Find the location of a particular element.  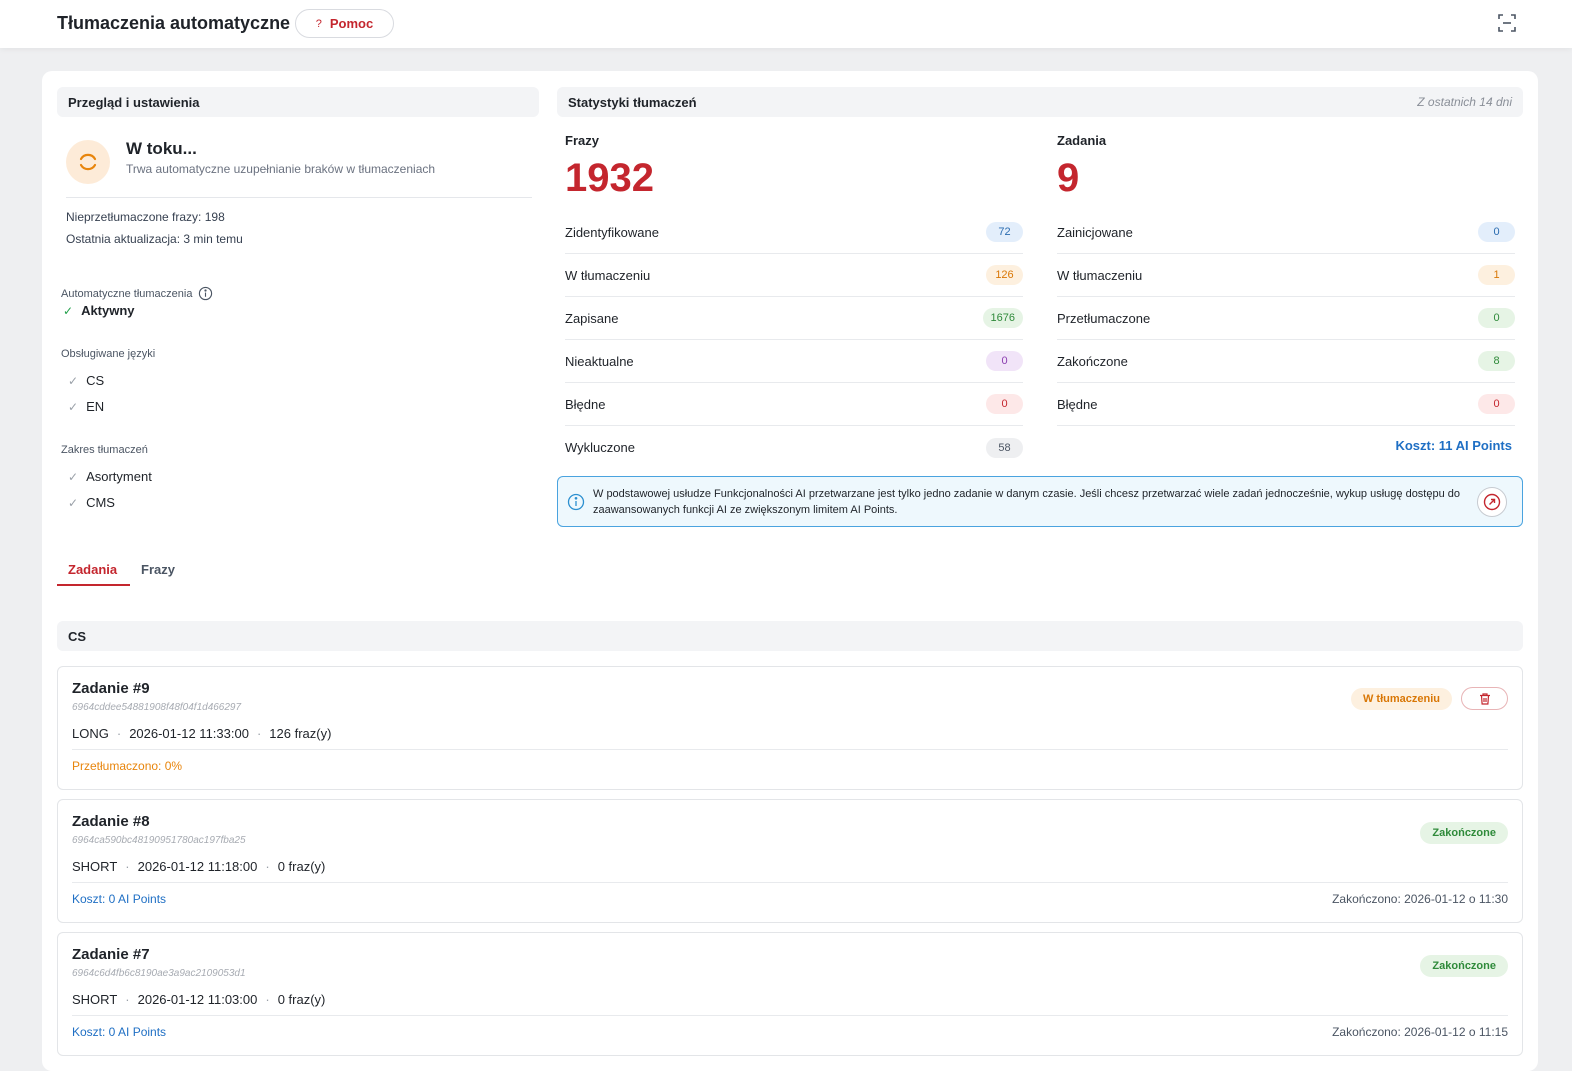

scope-label-text: Asortyment is located at coordinates (119, 476).